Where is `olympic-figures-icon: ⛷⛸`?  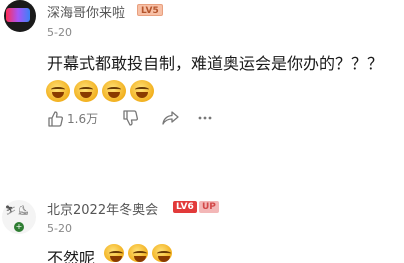 olympic-figures-icon: ⛷⛸ is located at coordinates (17, 211).